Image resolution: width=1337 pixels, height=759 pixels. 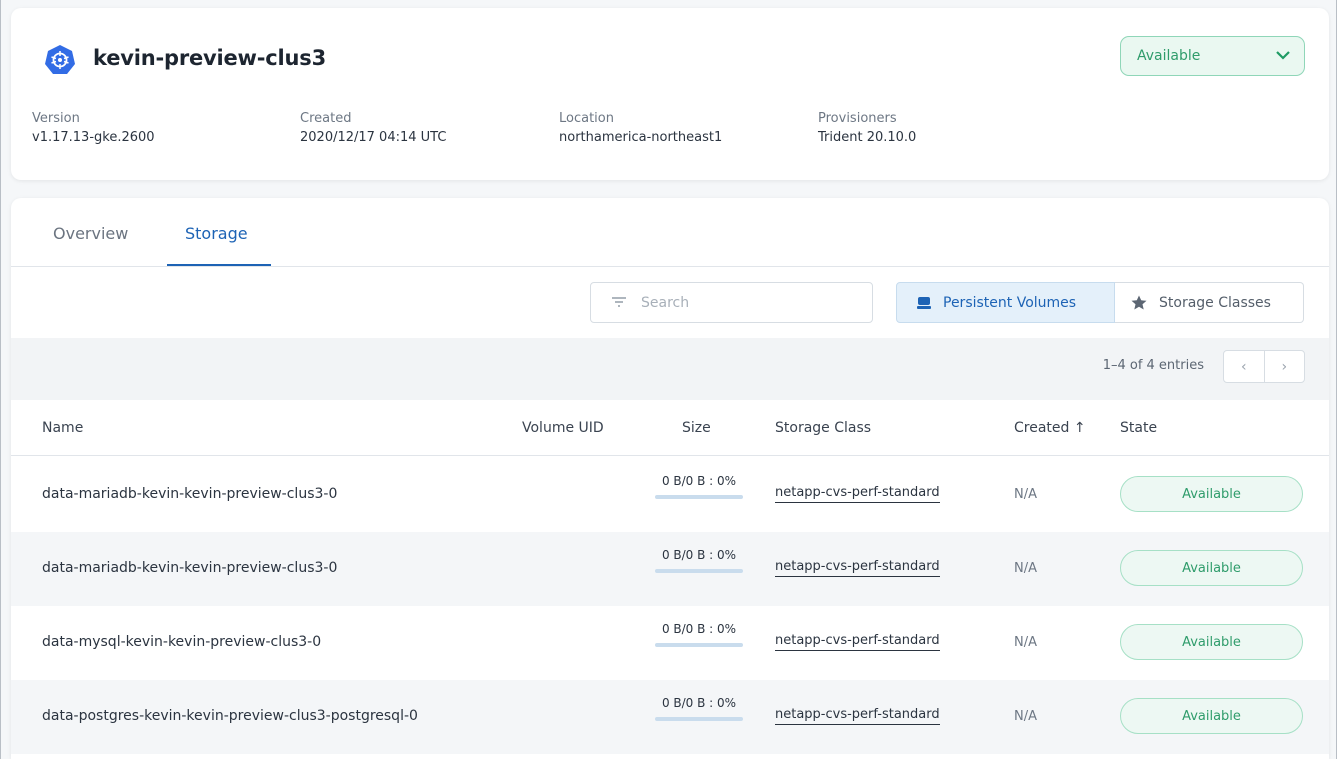 I want to click on meta-value: Trident 20.10.0, so click(x=867, y=137).